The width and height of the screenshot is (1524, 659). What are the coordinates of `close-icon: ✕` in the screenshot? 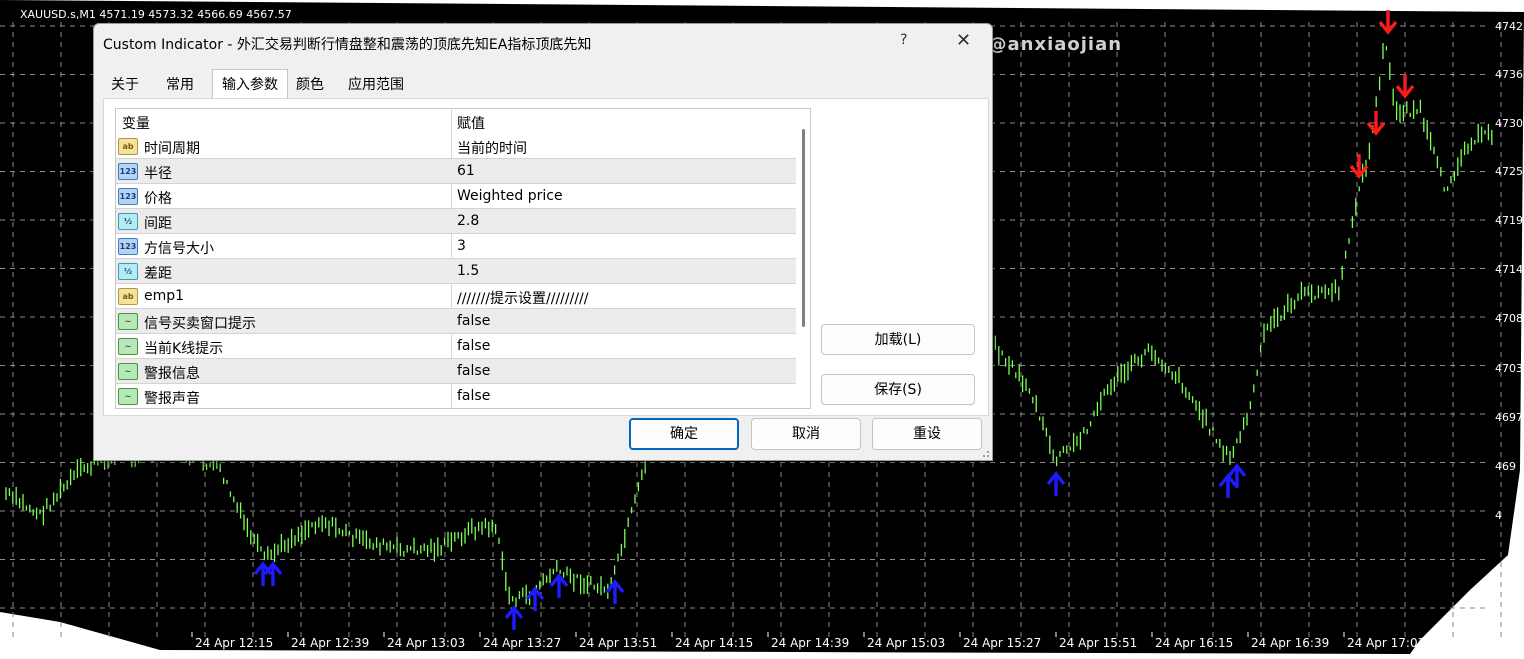 It's located at (963, 40).